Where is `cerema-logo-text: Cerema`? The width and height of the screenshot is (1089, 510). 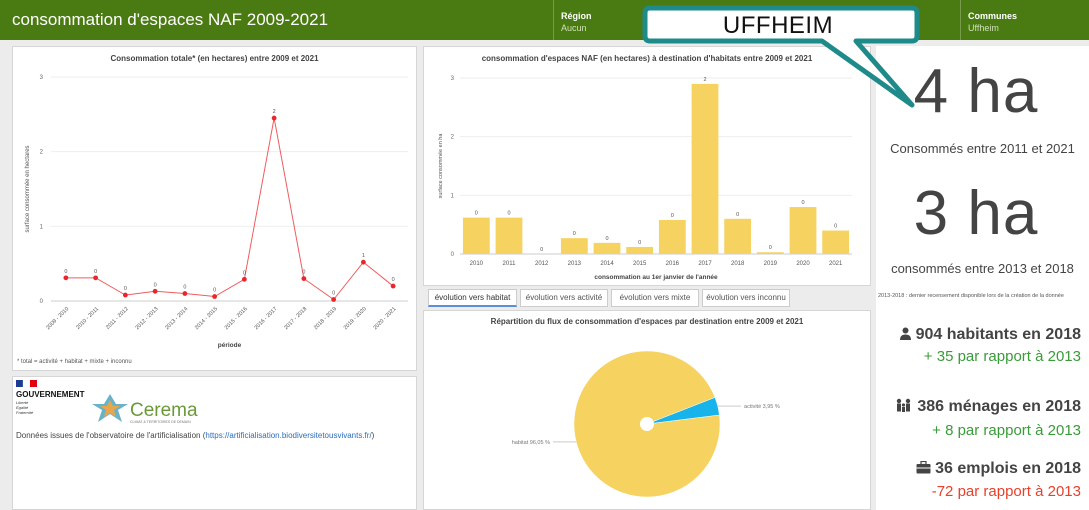 cerema-logo-text: Cerema is located at coordinates (164, 410).